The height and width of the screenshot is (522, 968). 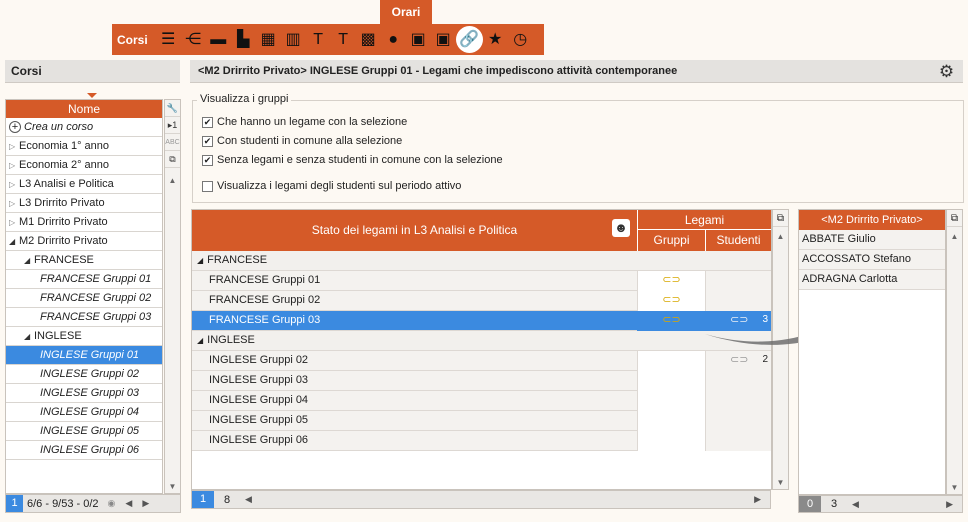 I want to click on eye-icon: ◉, so click(x=112, y=503).